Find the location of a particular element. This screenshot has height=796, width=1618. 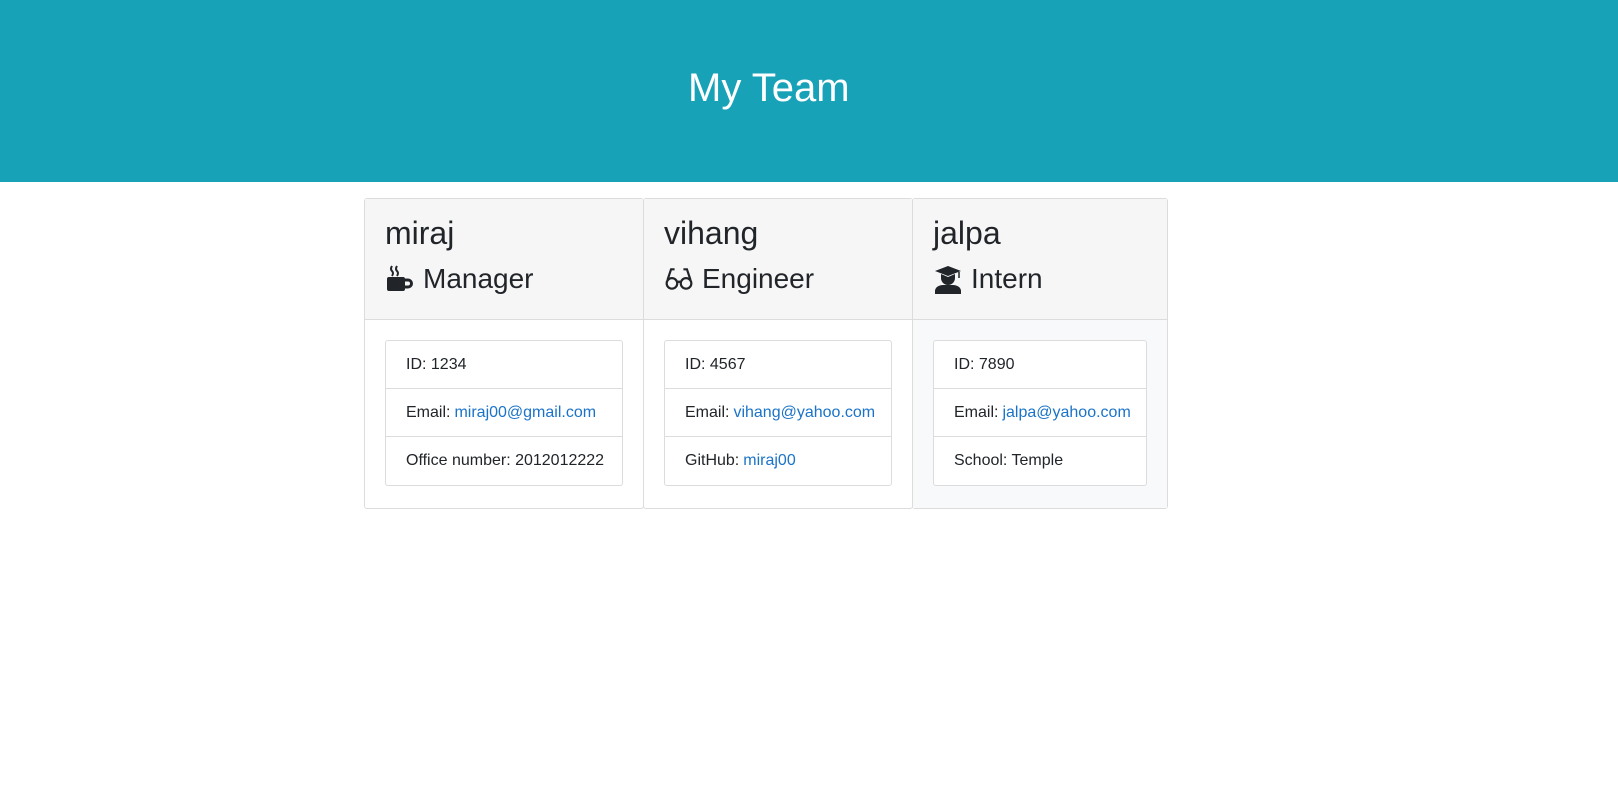

email-item: Email: miraj00@gmail.com is located at coordinates (504, 413).